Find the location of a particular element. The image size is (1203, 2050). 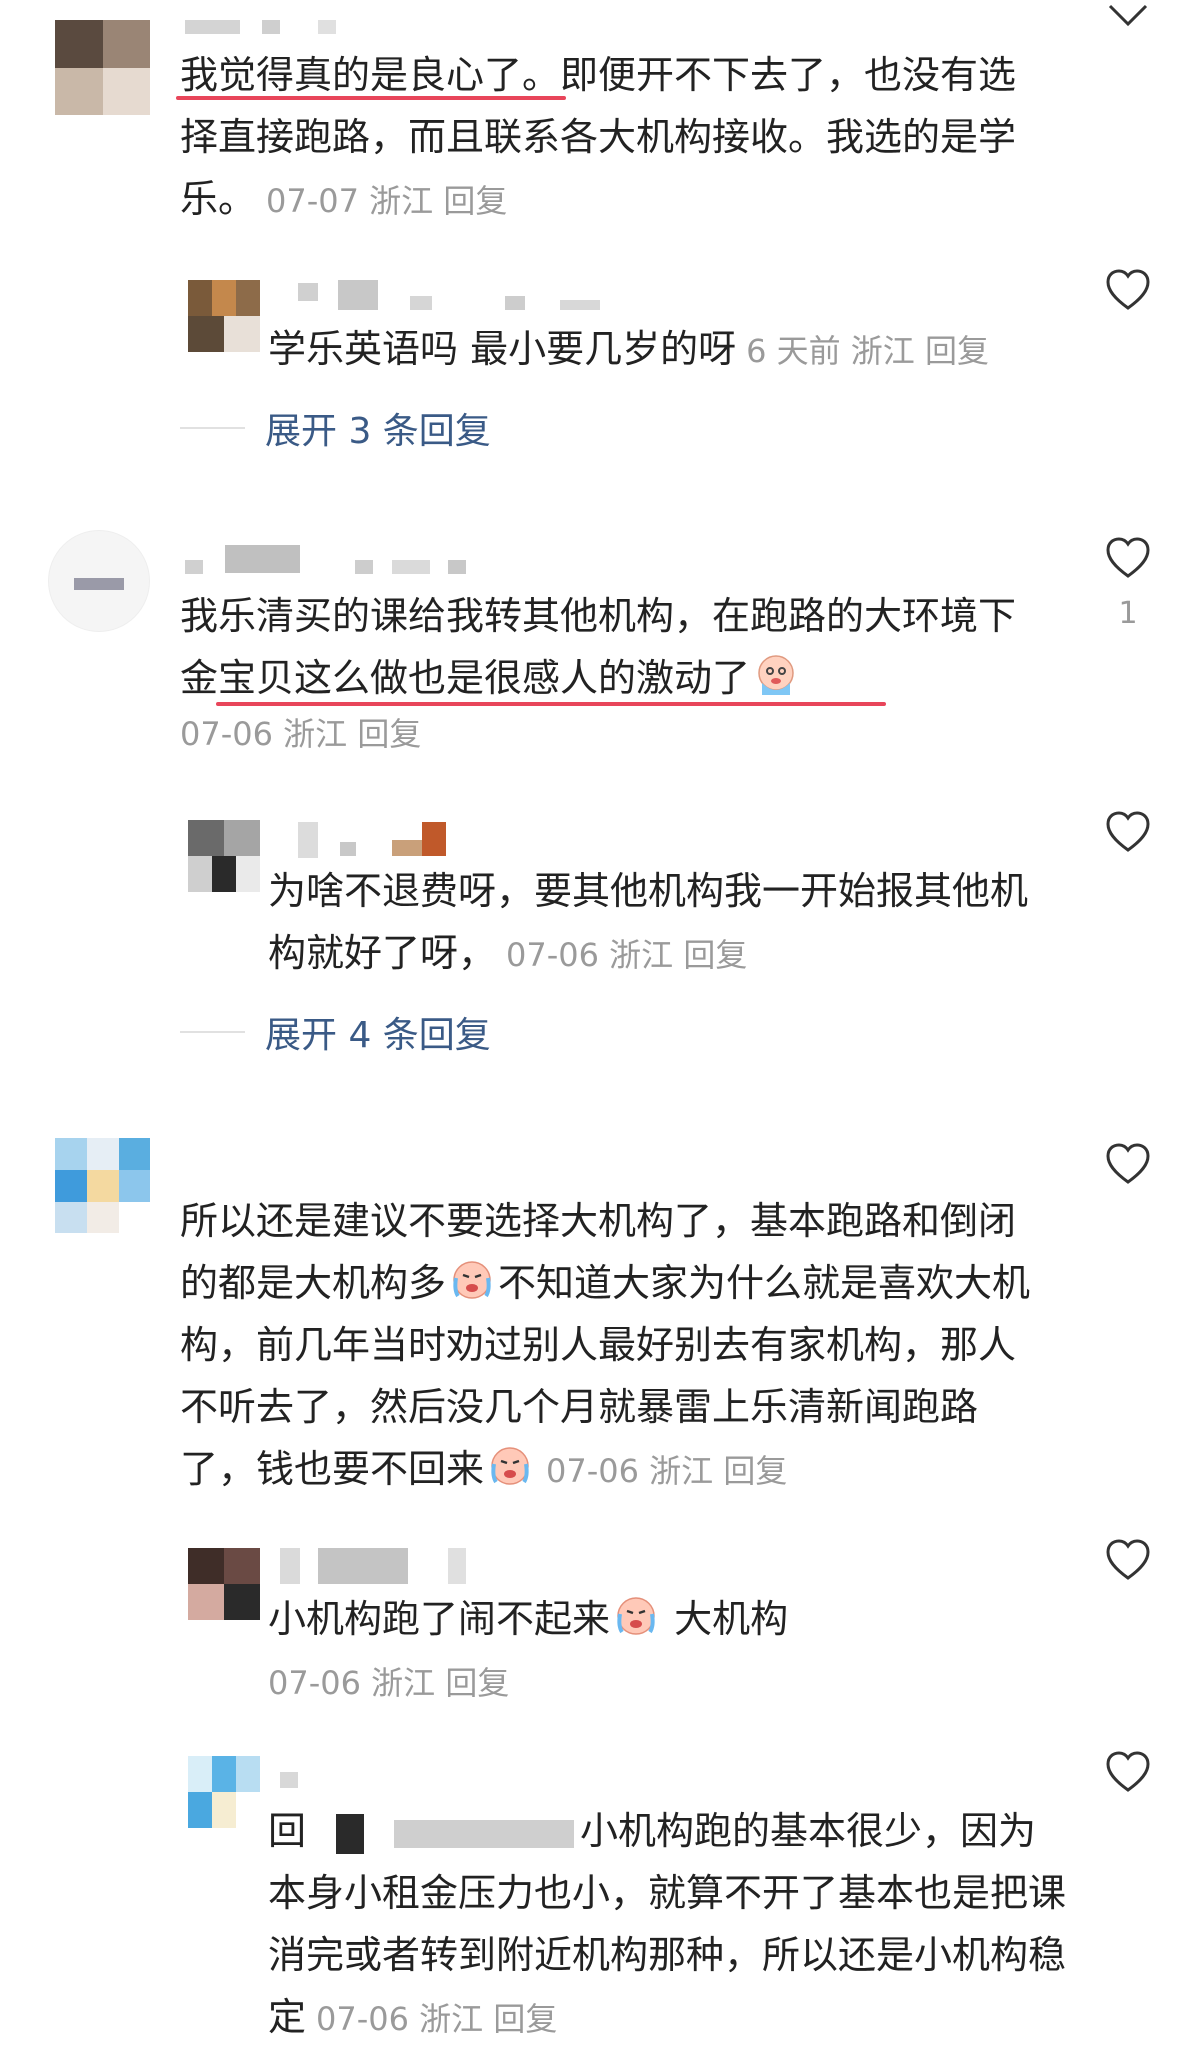

reply-body: 小机构跑了闹不起来 大机构 07-06 浙江 回复 is located at coordinates (663, 1648).